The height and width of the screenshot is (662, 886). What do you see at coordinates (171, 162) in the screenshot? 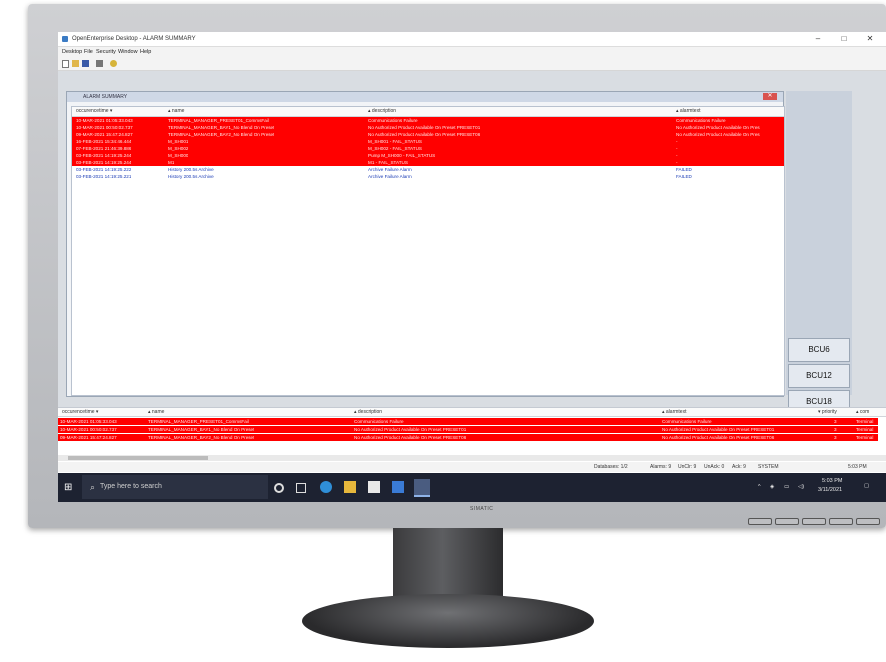
I see `cell-name: M1` at bounding box center [171, 162].